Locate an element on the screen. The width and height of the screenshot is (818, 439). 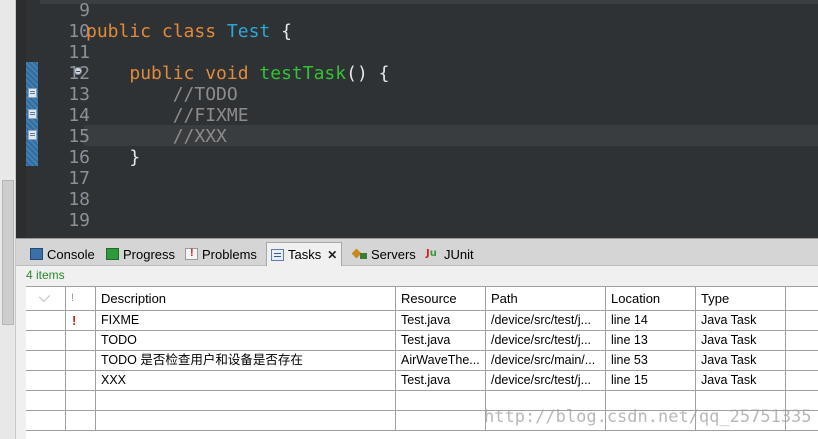
code-token: //FIXME is located at coordinates (167, 115).